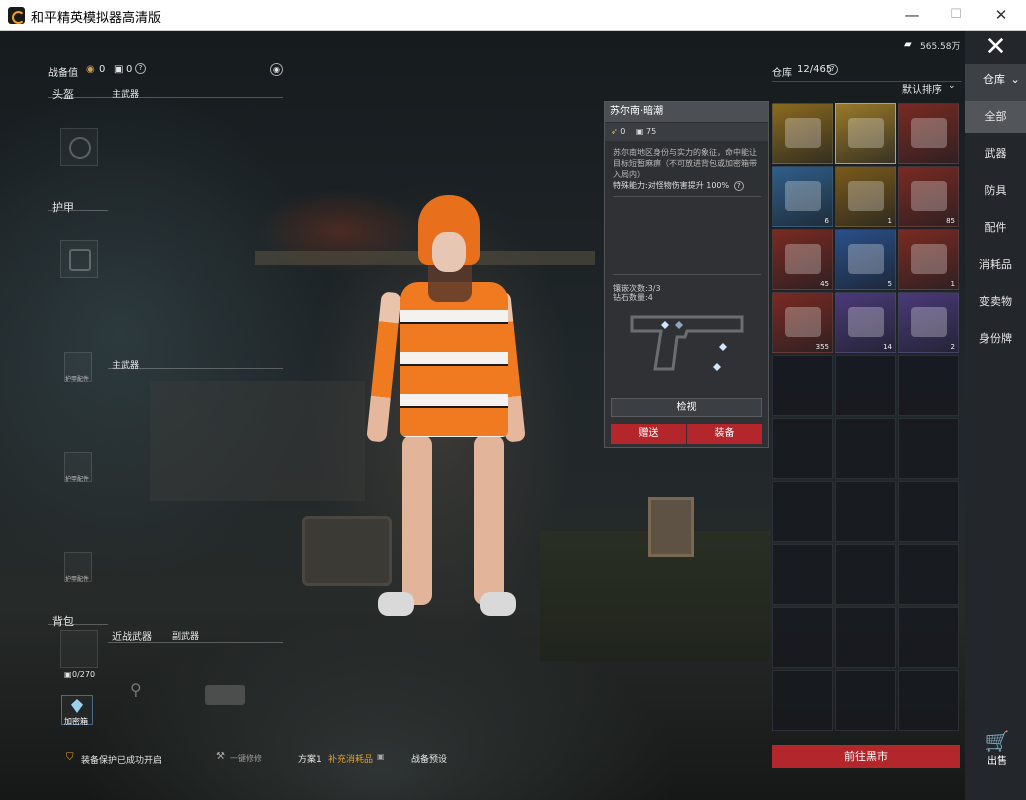 This screenshot has width=1026, height=800. I want to click on close-window-button: ✕, so click(1001, 15).